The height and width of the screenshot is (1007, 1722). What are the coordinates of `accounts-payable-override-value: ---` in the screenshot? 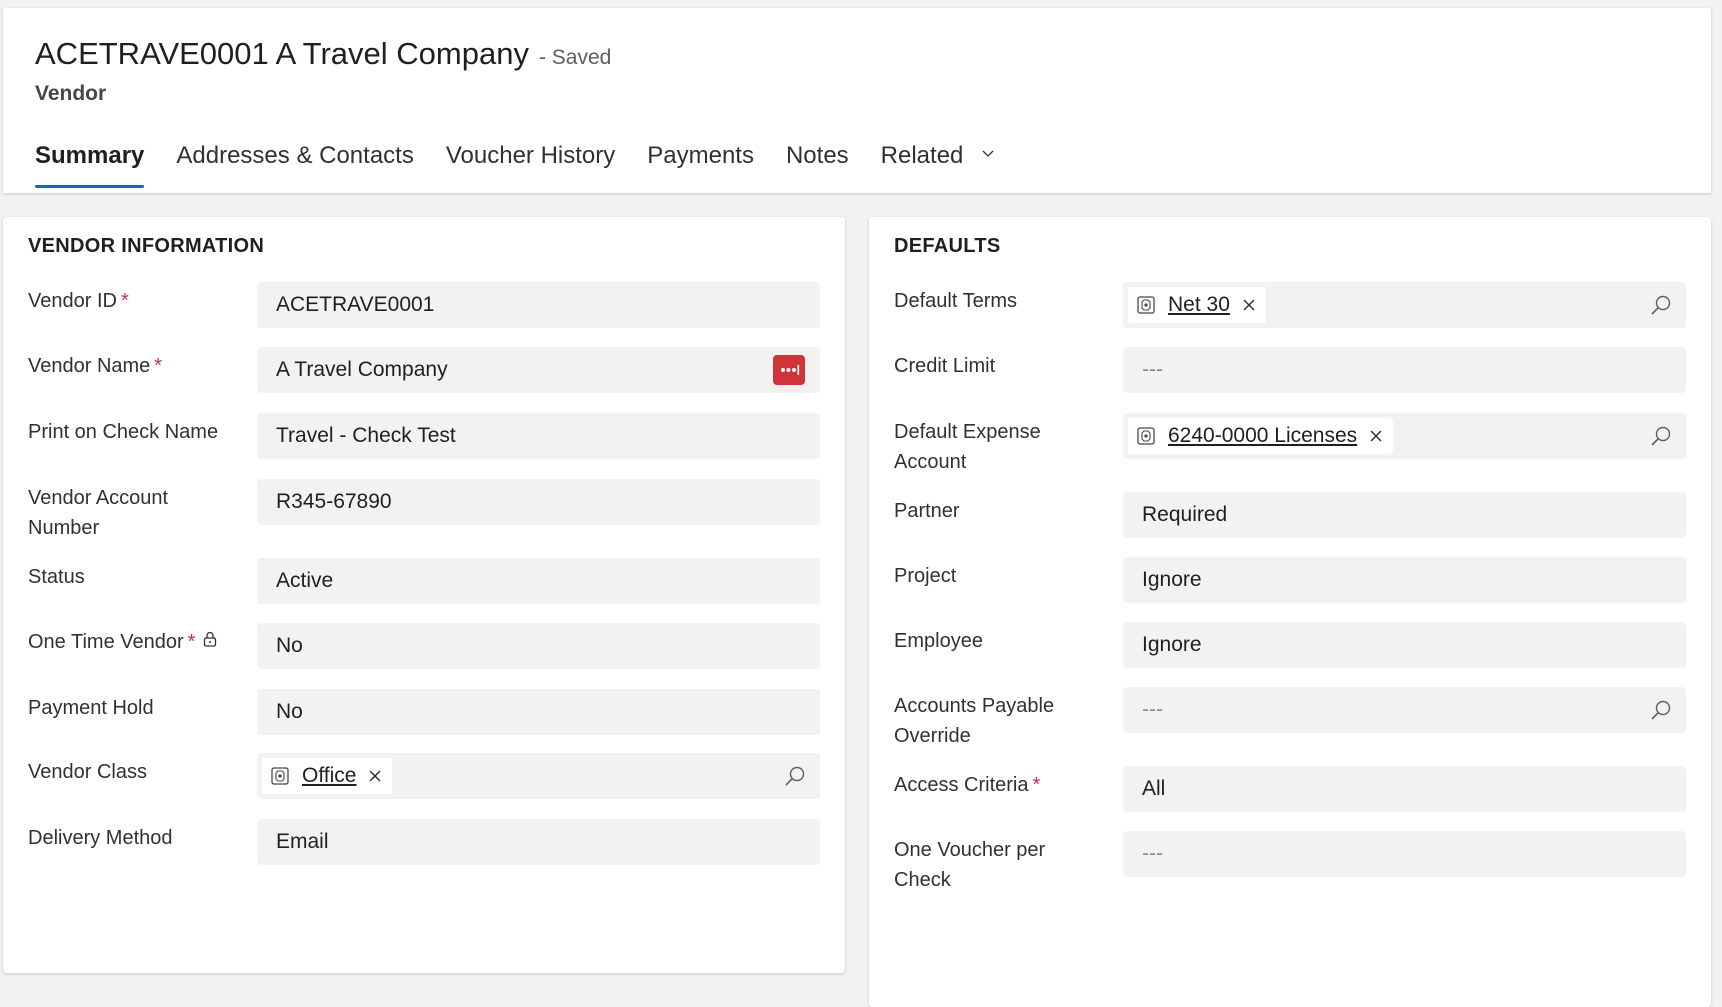 It's located at (1152, 709).